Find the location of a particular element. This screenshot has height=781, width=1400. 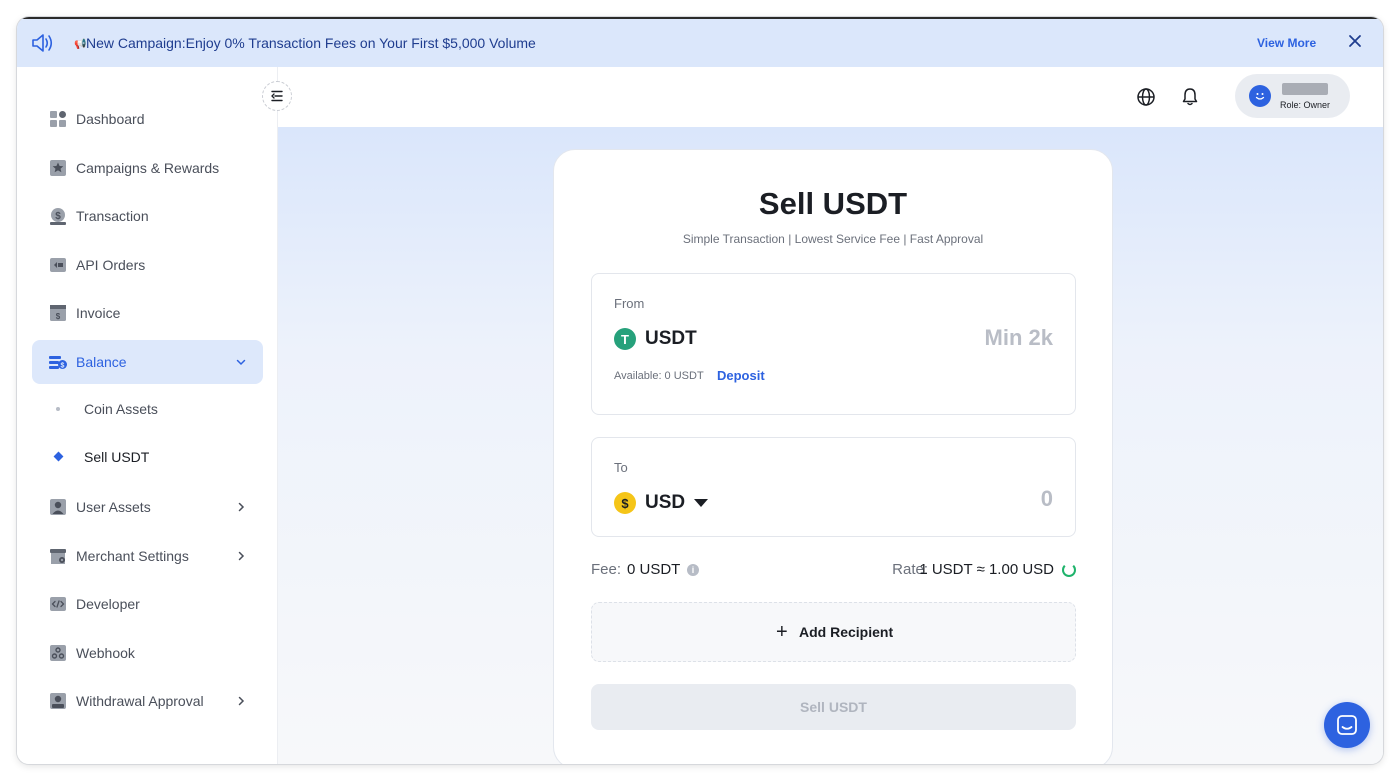

sidebar-item-transaction: $ Transaction is located at coordinates (147, 216).